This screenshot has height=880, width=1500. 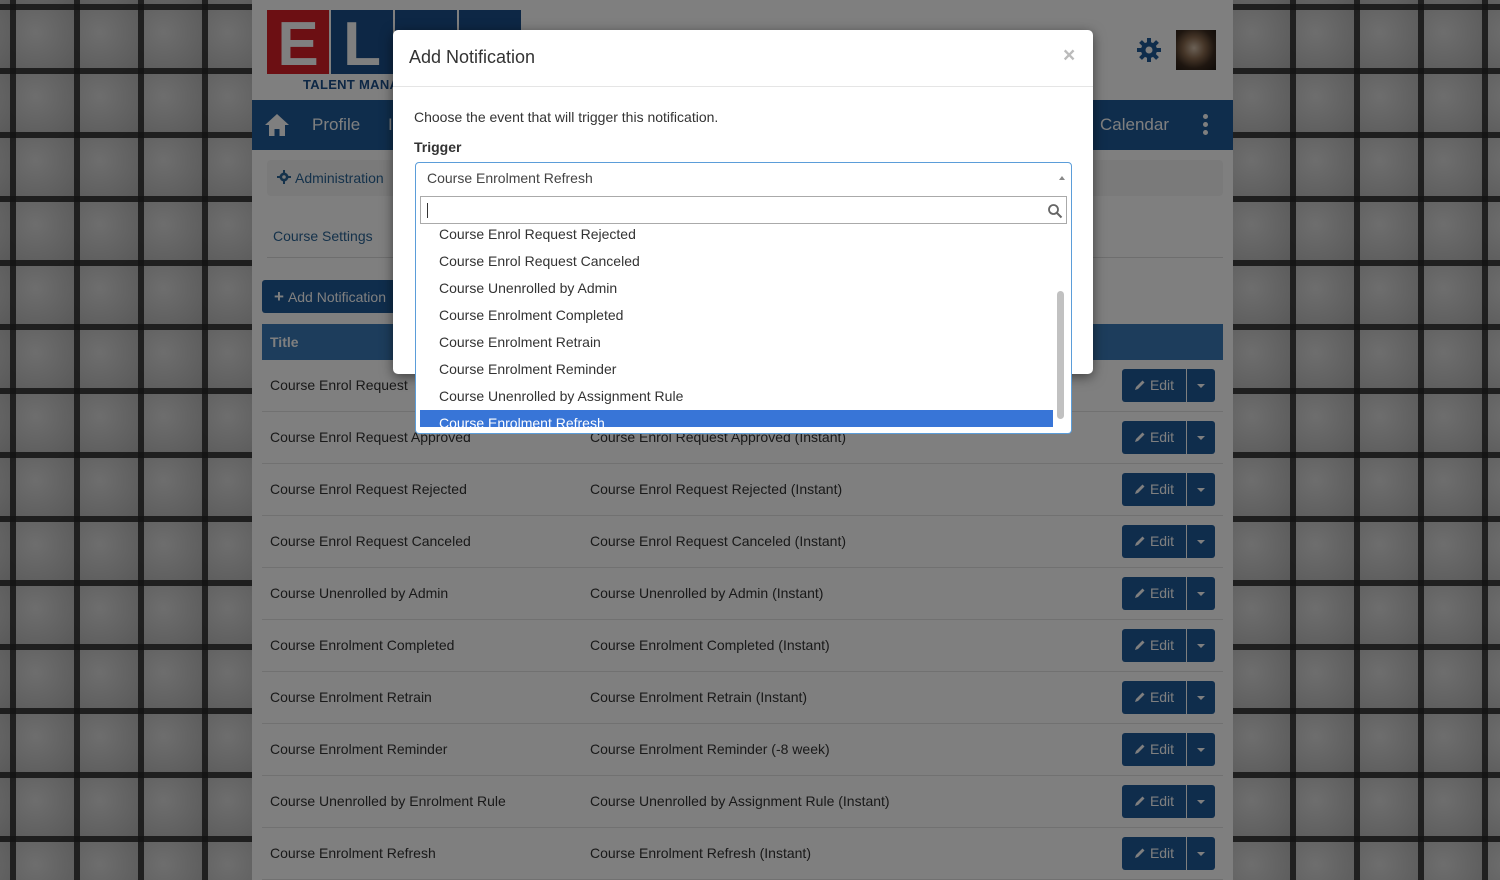 I want to click on search-icon, so click(x=1055, y=211).